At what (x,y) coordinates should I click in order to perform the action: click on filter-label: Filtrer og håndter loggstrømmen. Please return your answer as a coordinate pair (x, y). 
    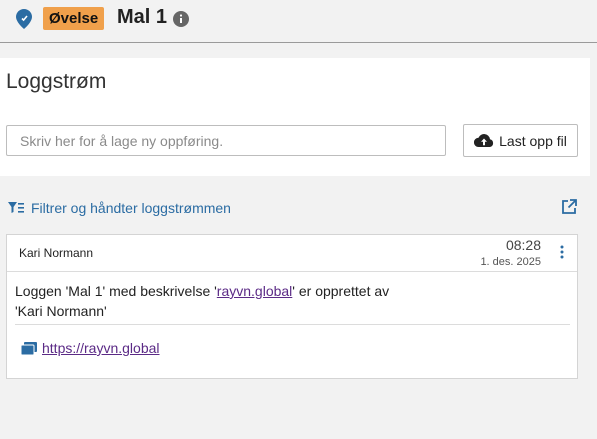
    Looking at the image, I should click on (131, 208).